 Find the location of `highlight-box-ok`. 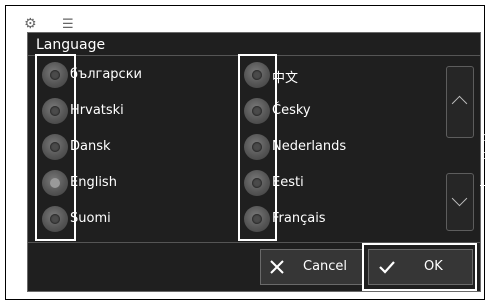

highlight-box-ok is located at coordinates (419, 267).